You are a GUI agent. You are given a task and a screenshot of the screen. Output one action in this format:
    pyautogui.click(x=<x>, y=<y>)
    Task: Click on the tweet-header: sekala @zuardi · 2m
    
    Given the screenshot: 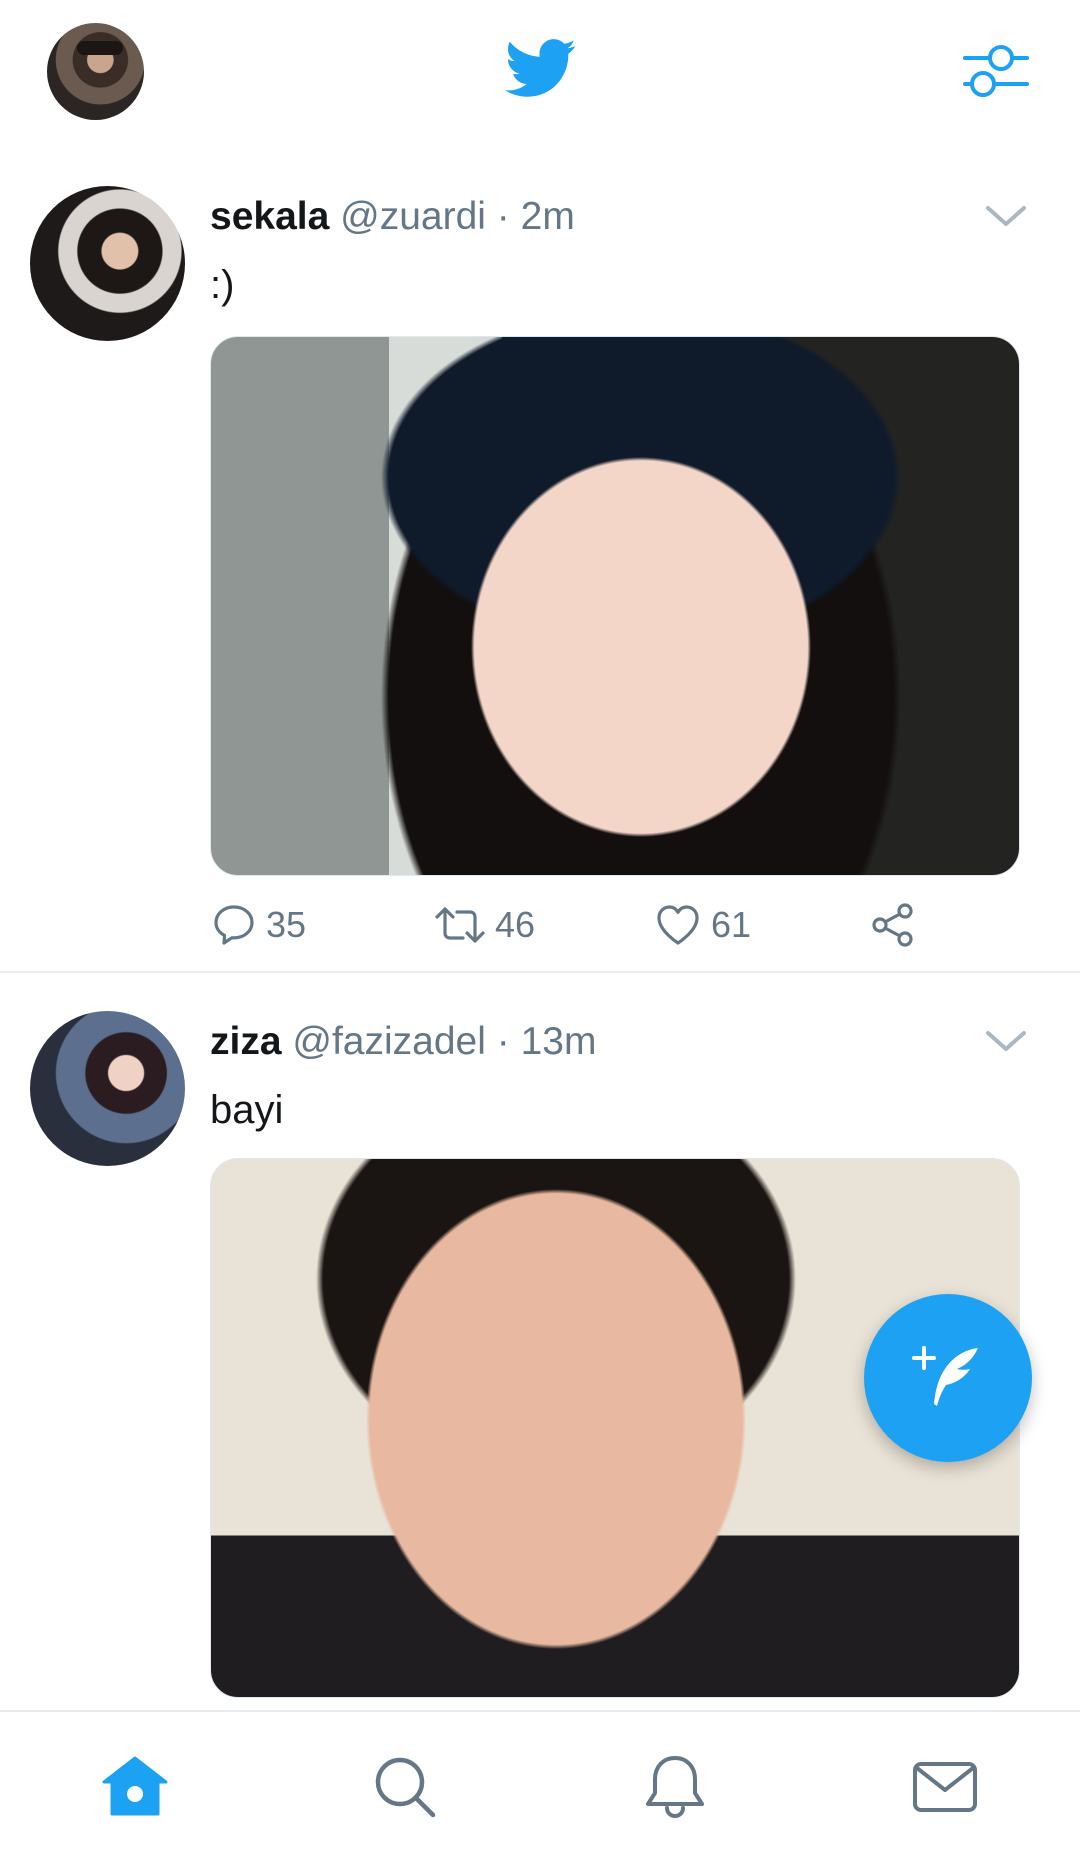 What is the action you would take?
    pyautogui.click(x=392, y=217)
    